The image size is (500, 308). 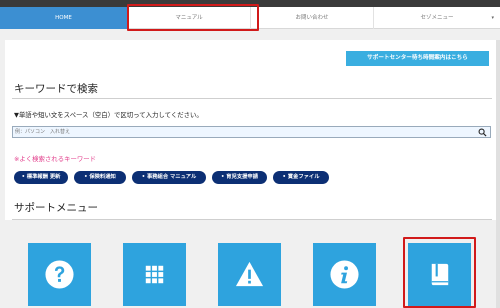 I want to click on question-icon, so click(x=59, y=274).